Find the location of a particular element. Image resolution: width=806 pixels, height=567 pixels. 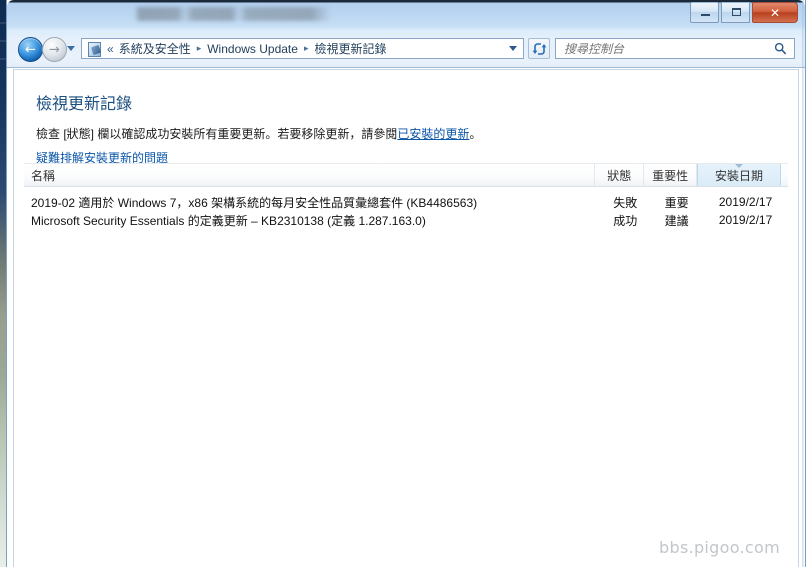

column-header-status: 狀態 is located at coordinates (620, 175).